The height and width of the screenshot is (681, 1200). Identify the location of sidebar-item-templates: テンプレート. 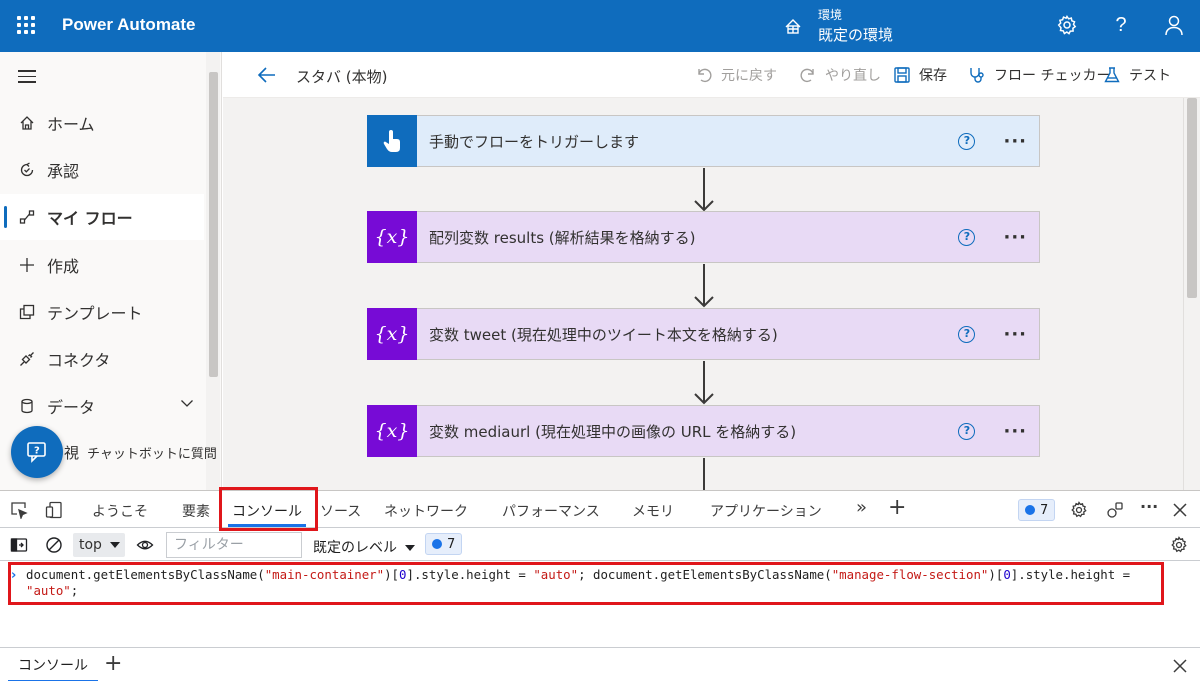
(102, 312).